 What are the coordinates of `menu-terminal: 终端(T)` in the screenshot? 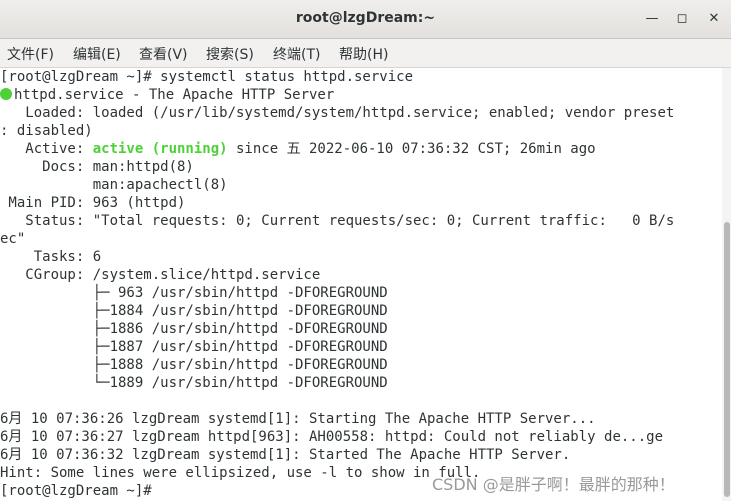 It's located at (296, 54).